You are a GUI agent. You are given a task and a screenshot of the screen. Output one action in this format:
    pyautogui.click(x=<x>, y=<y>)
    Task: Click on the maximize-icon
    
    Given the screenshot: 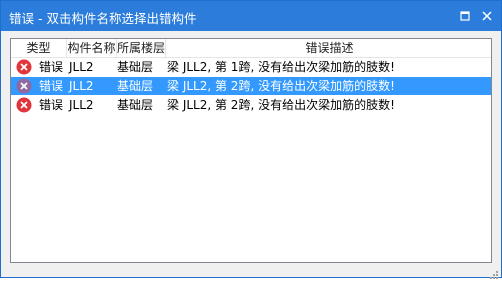 What is the action you would take?
    pyautogui.click(x=465, y=16)
    